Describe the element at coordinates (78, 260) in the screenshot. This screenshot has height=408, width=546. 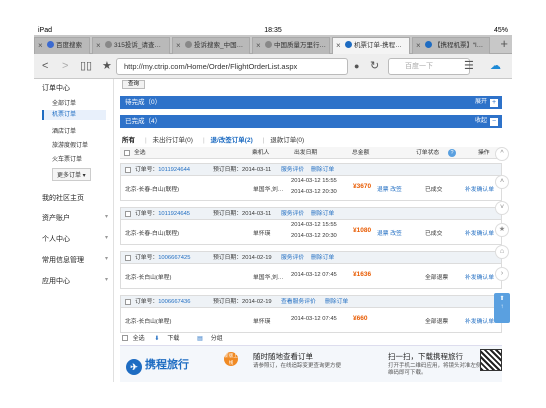
I see `sidebar-section-info: 常用信息管理 ▾` at that location.